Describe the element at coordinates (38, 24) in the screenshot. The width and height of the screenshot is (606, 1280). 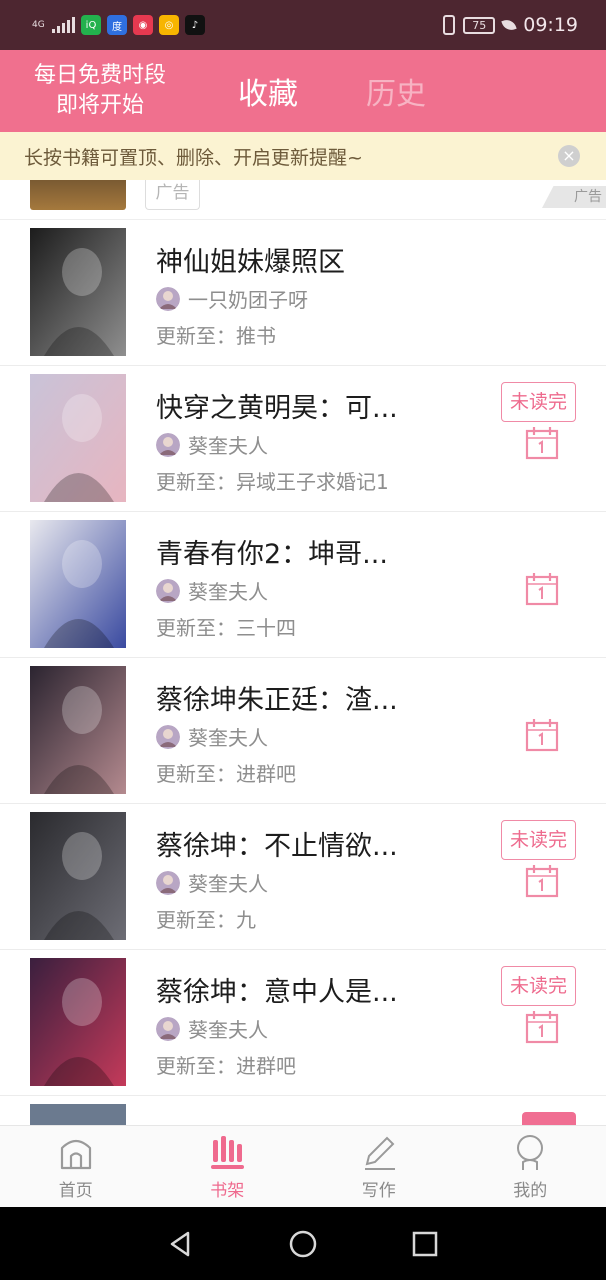
I see `network-type: 4G` at that location.